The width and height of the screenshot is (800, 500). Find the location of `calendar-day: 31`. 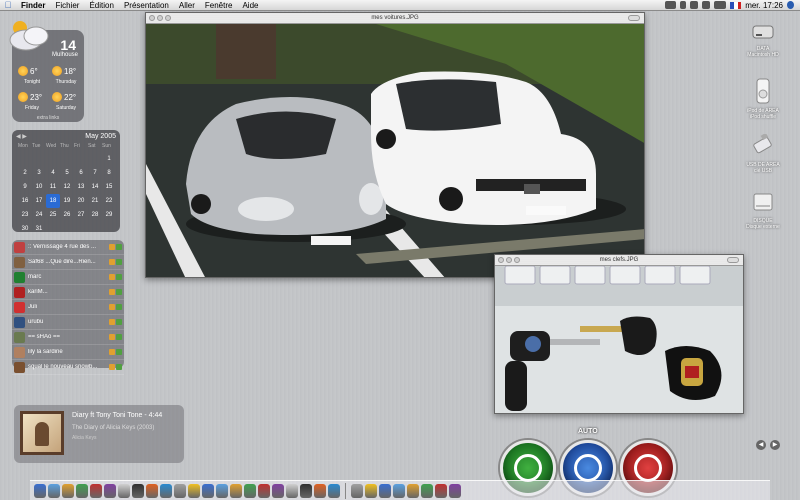

calendar-day: 31 is located at coordinates (39, 229).